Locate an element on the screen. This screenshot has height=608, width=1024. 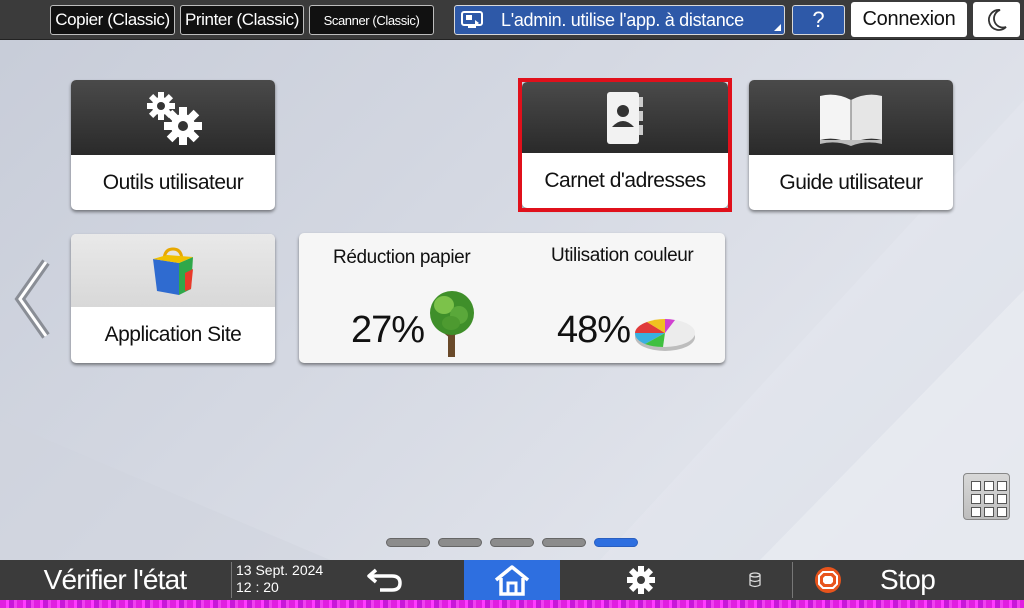
login-button: Connexion is located at coordinates (909, 19).